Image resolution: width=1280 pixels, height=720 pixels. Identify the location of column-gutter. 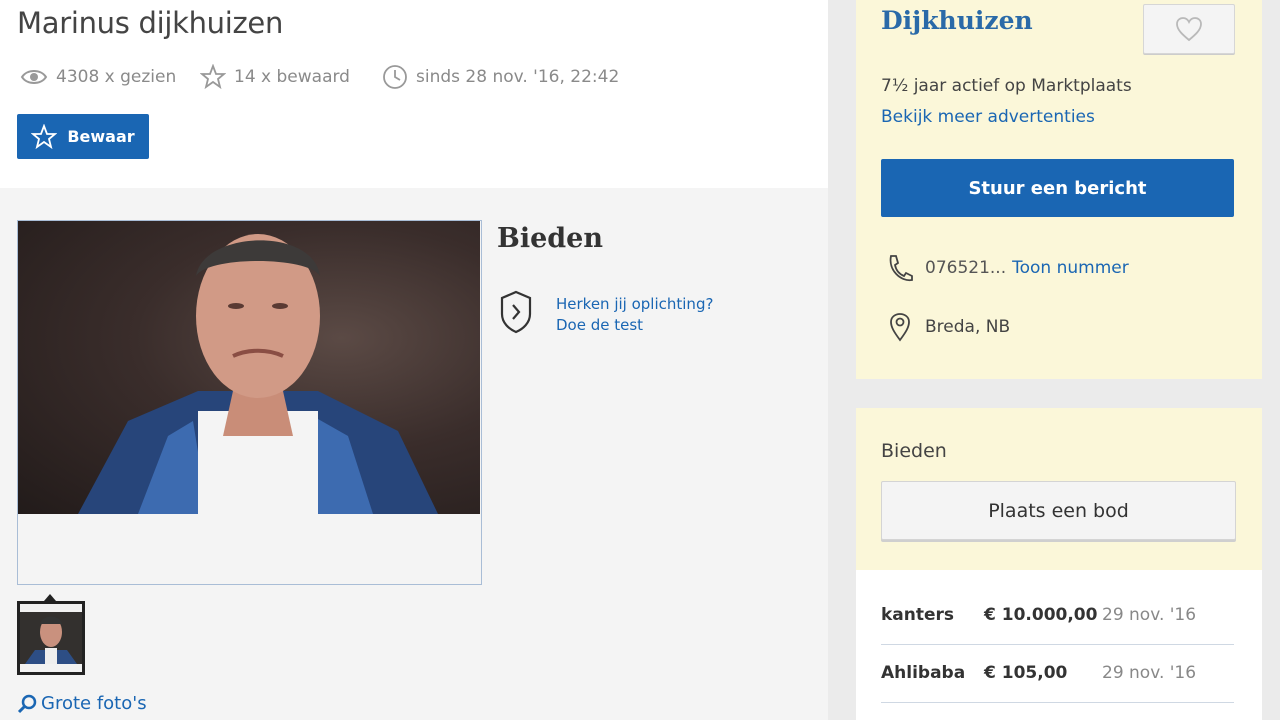
(842, 360).